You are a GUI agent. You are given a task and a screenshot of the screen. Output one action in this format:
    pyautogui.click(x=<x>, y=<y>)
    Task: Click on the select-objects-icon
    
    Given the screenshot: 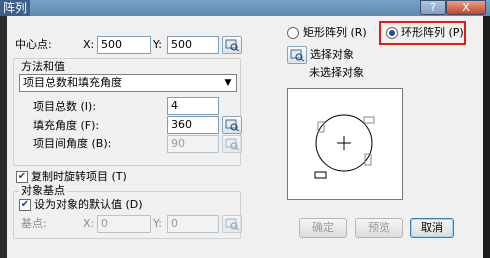 What is the action you would take?
    pyautogui.click(x=297, y=55)
    